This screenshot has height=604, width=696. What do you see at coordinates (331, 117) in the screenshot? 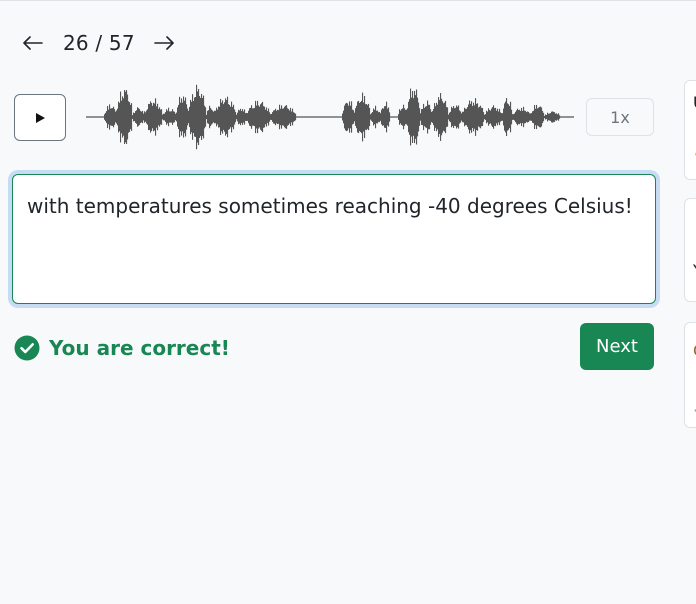
I see `audio-waveform` at bounding box center [331, 117].